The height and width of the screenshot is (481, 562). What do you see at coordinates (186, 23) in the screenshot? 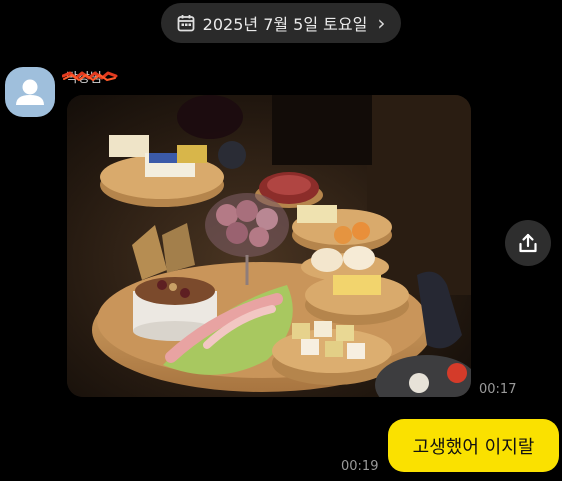
I see `calendar-icon` at bounding box center [186, 23].